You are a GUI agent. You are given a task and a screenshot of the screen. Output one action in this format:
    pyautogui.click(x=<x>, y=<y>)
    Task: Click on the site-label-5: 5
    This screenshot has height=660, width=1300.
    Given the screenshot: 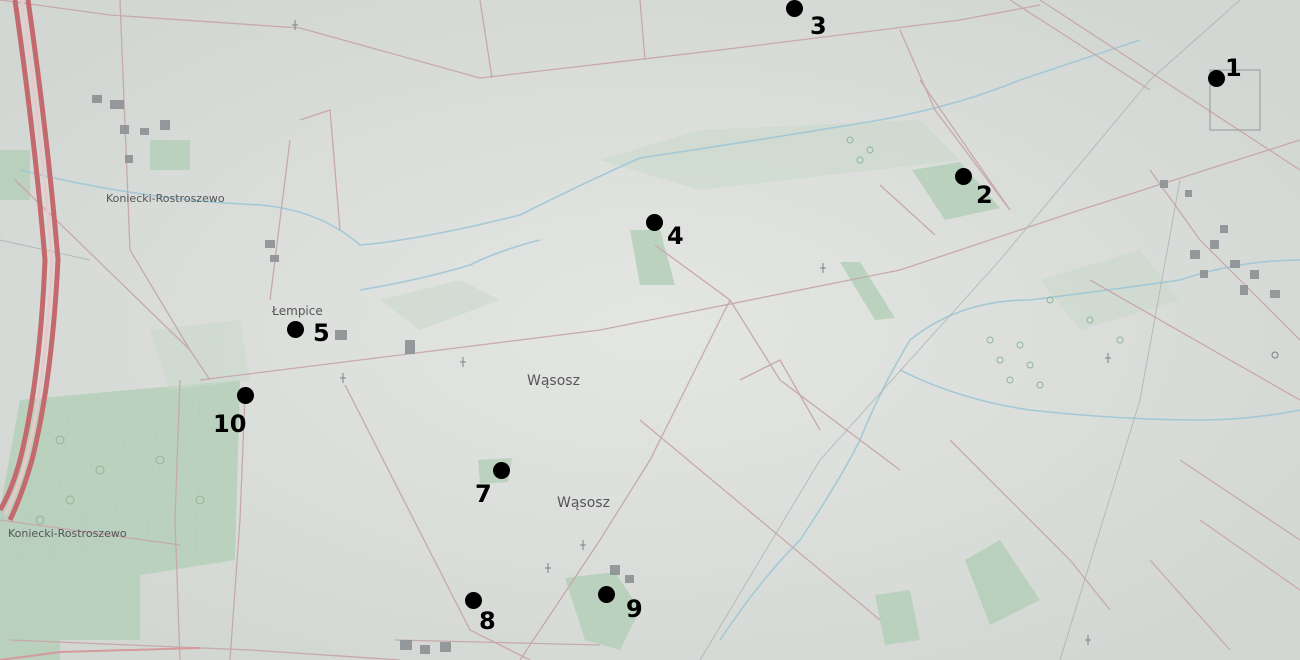 What is the action you would take?
    pyautogui.click(x=321, y=333)
    